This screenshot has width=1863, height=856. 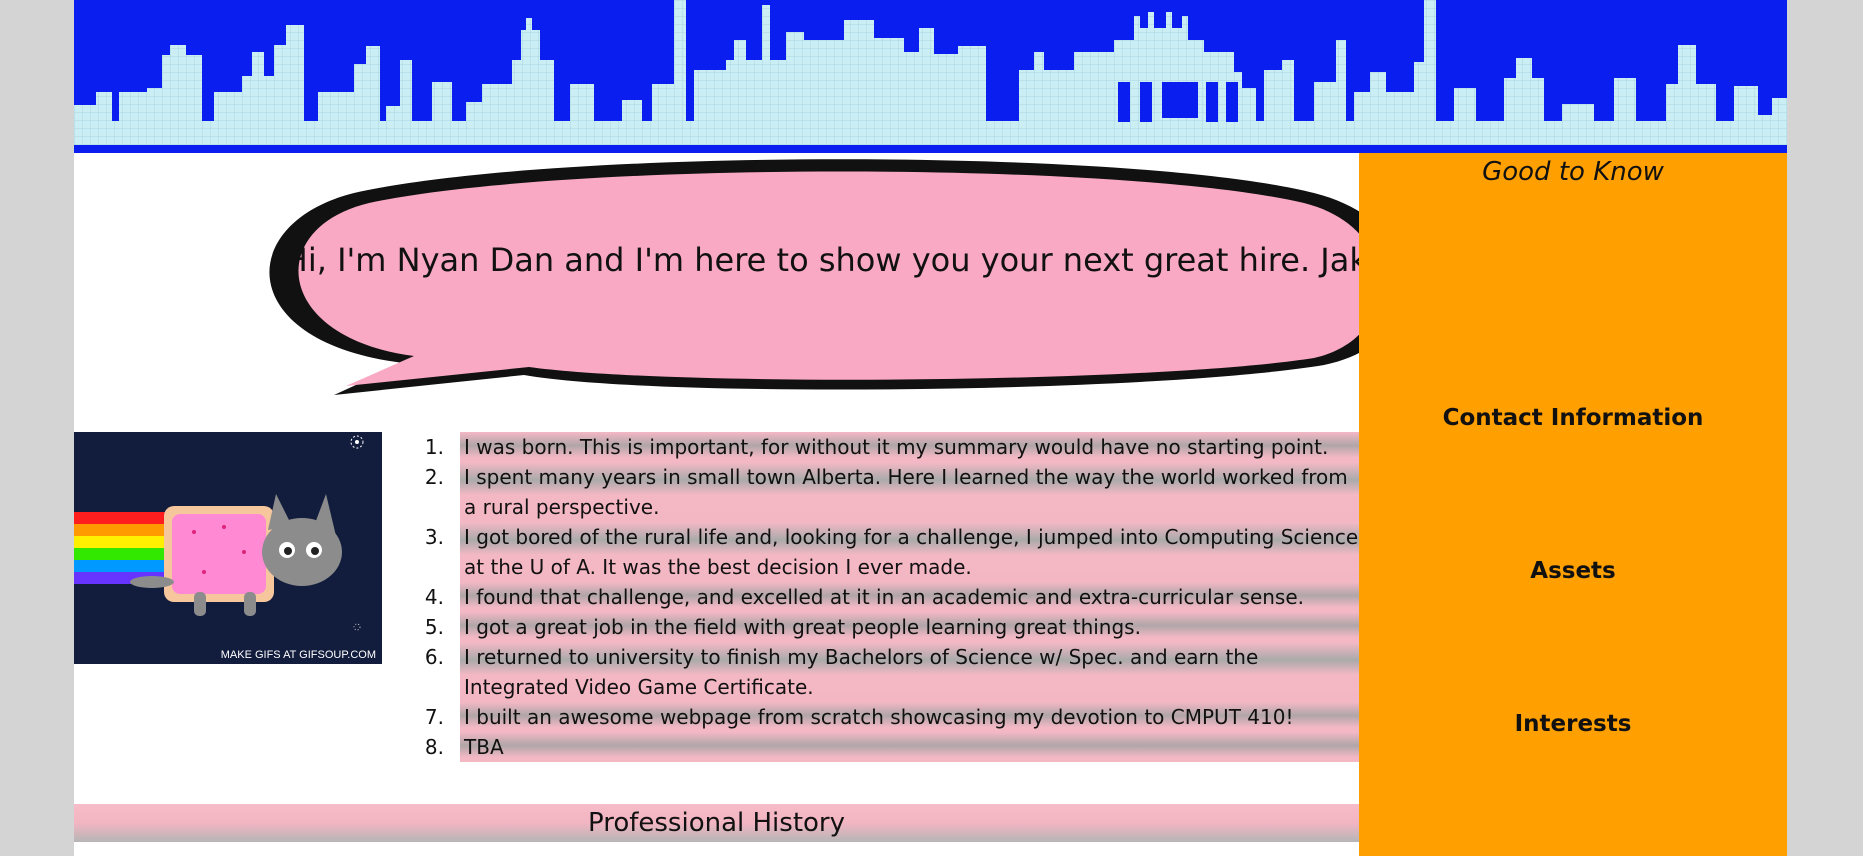 What do you see at coordinates (434, 747) in the screenshot?
I see `list-number: 8.` at bounding box center [434, 747].